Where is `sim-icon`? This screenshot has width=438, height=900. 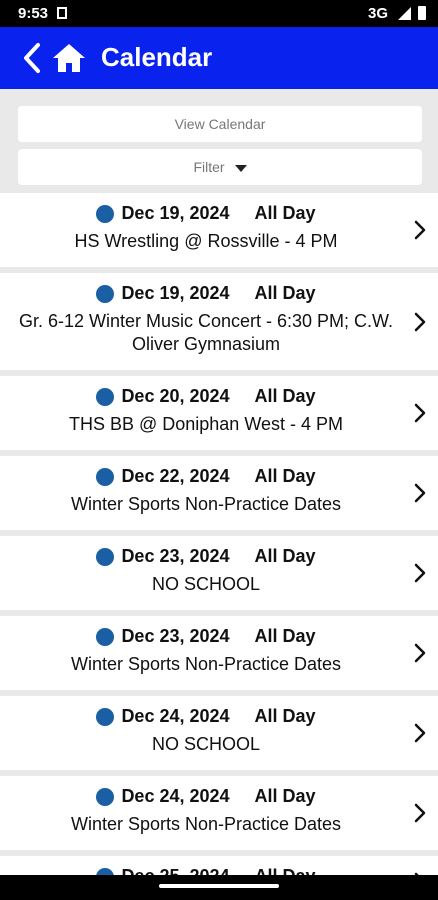 sim-icon is located at coordinates (62, 13).